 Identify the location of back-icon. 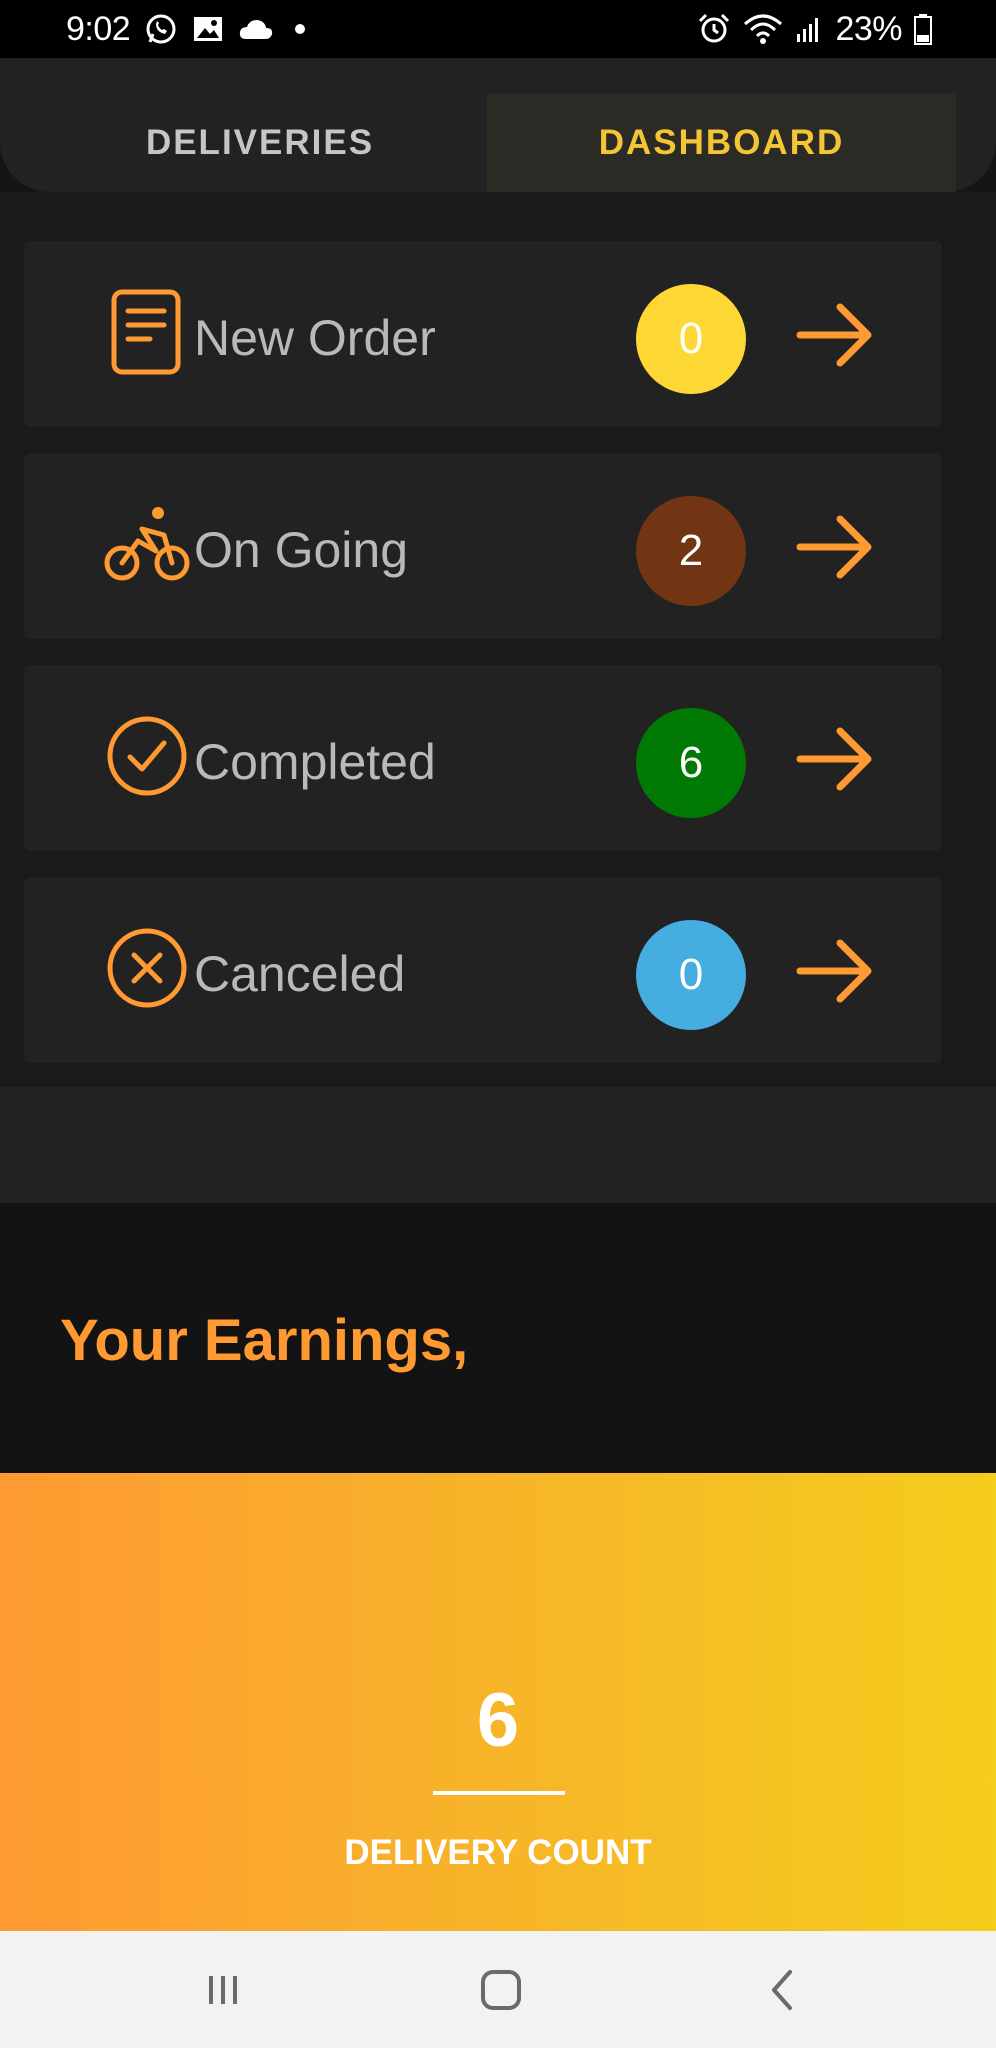
(782, 1990).